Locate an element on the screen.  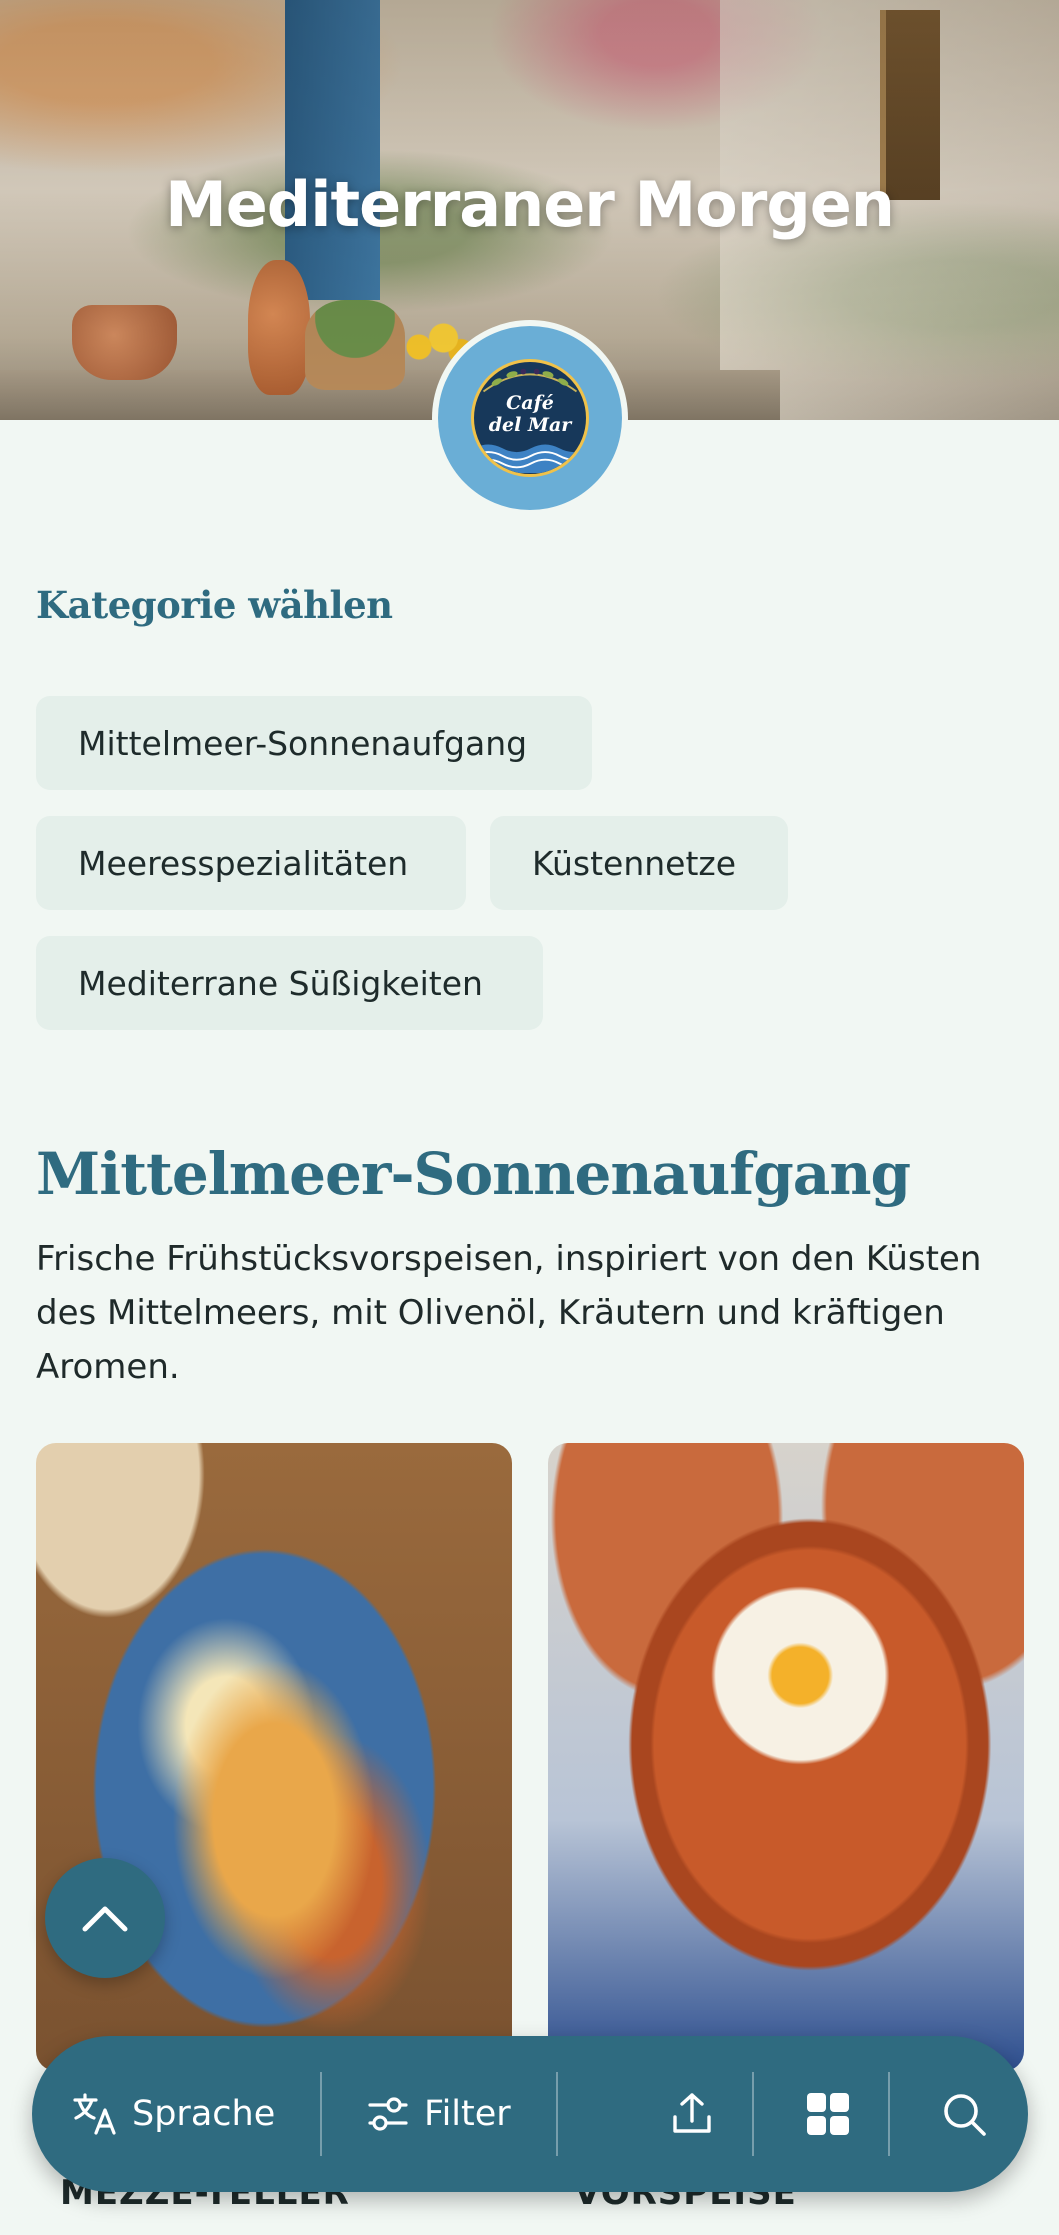
language-button: Sprache is located at coordinates (197, 2114).